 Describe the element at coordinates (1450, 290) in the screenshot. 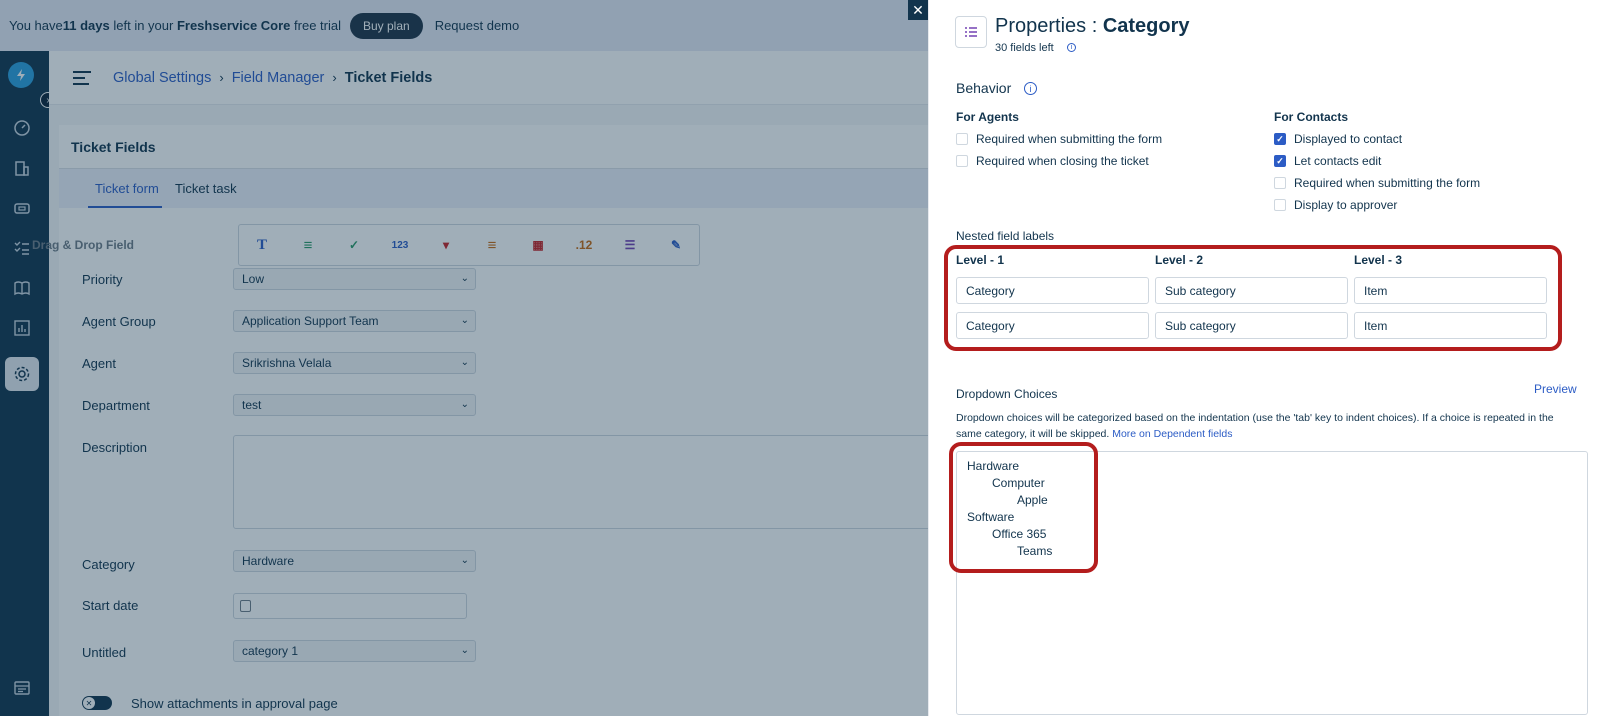

I see `level-3-agent-input: Item` at that location.